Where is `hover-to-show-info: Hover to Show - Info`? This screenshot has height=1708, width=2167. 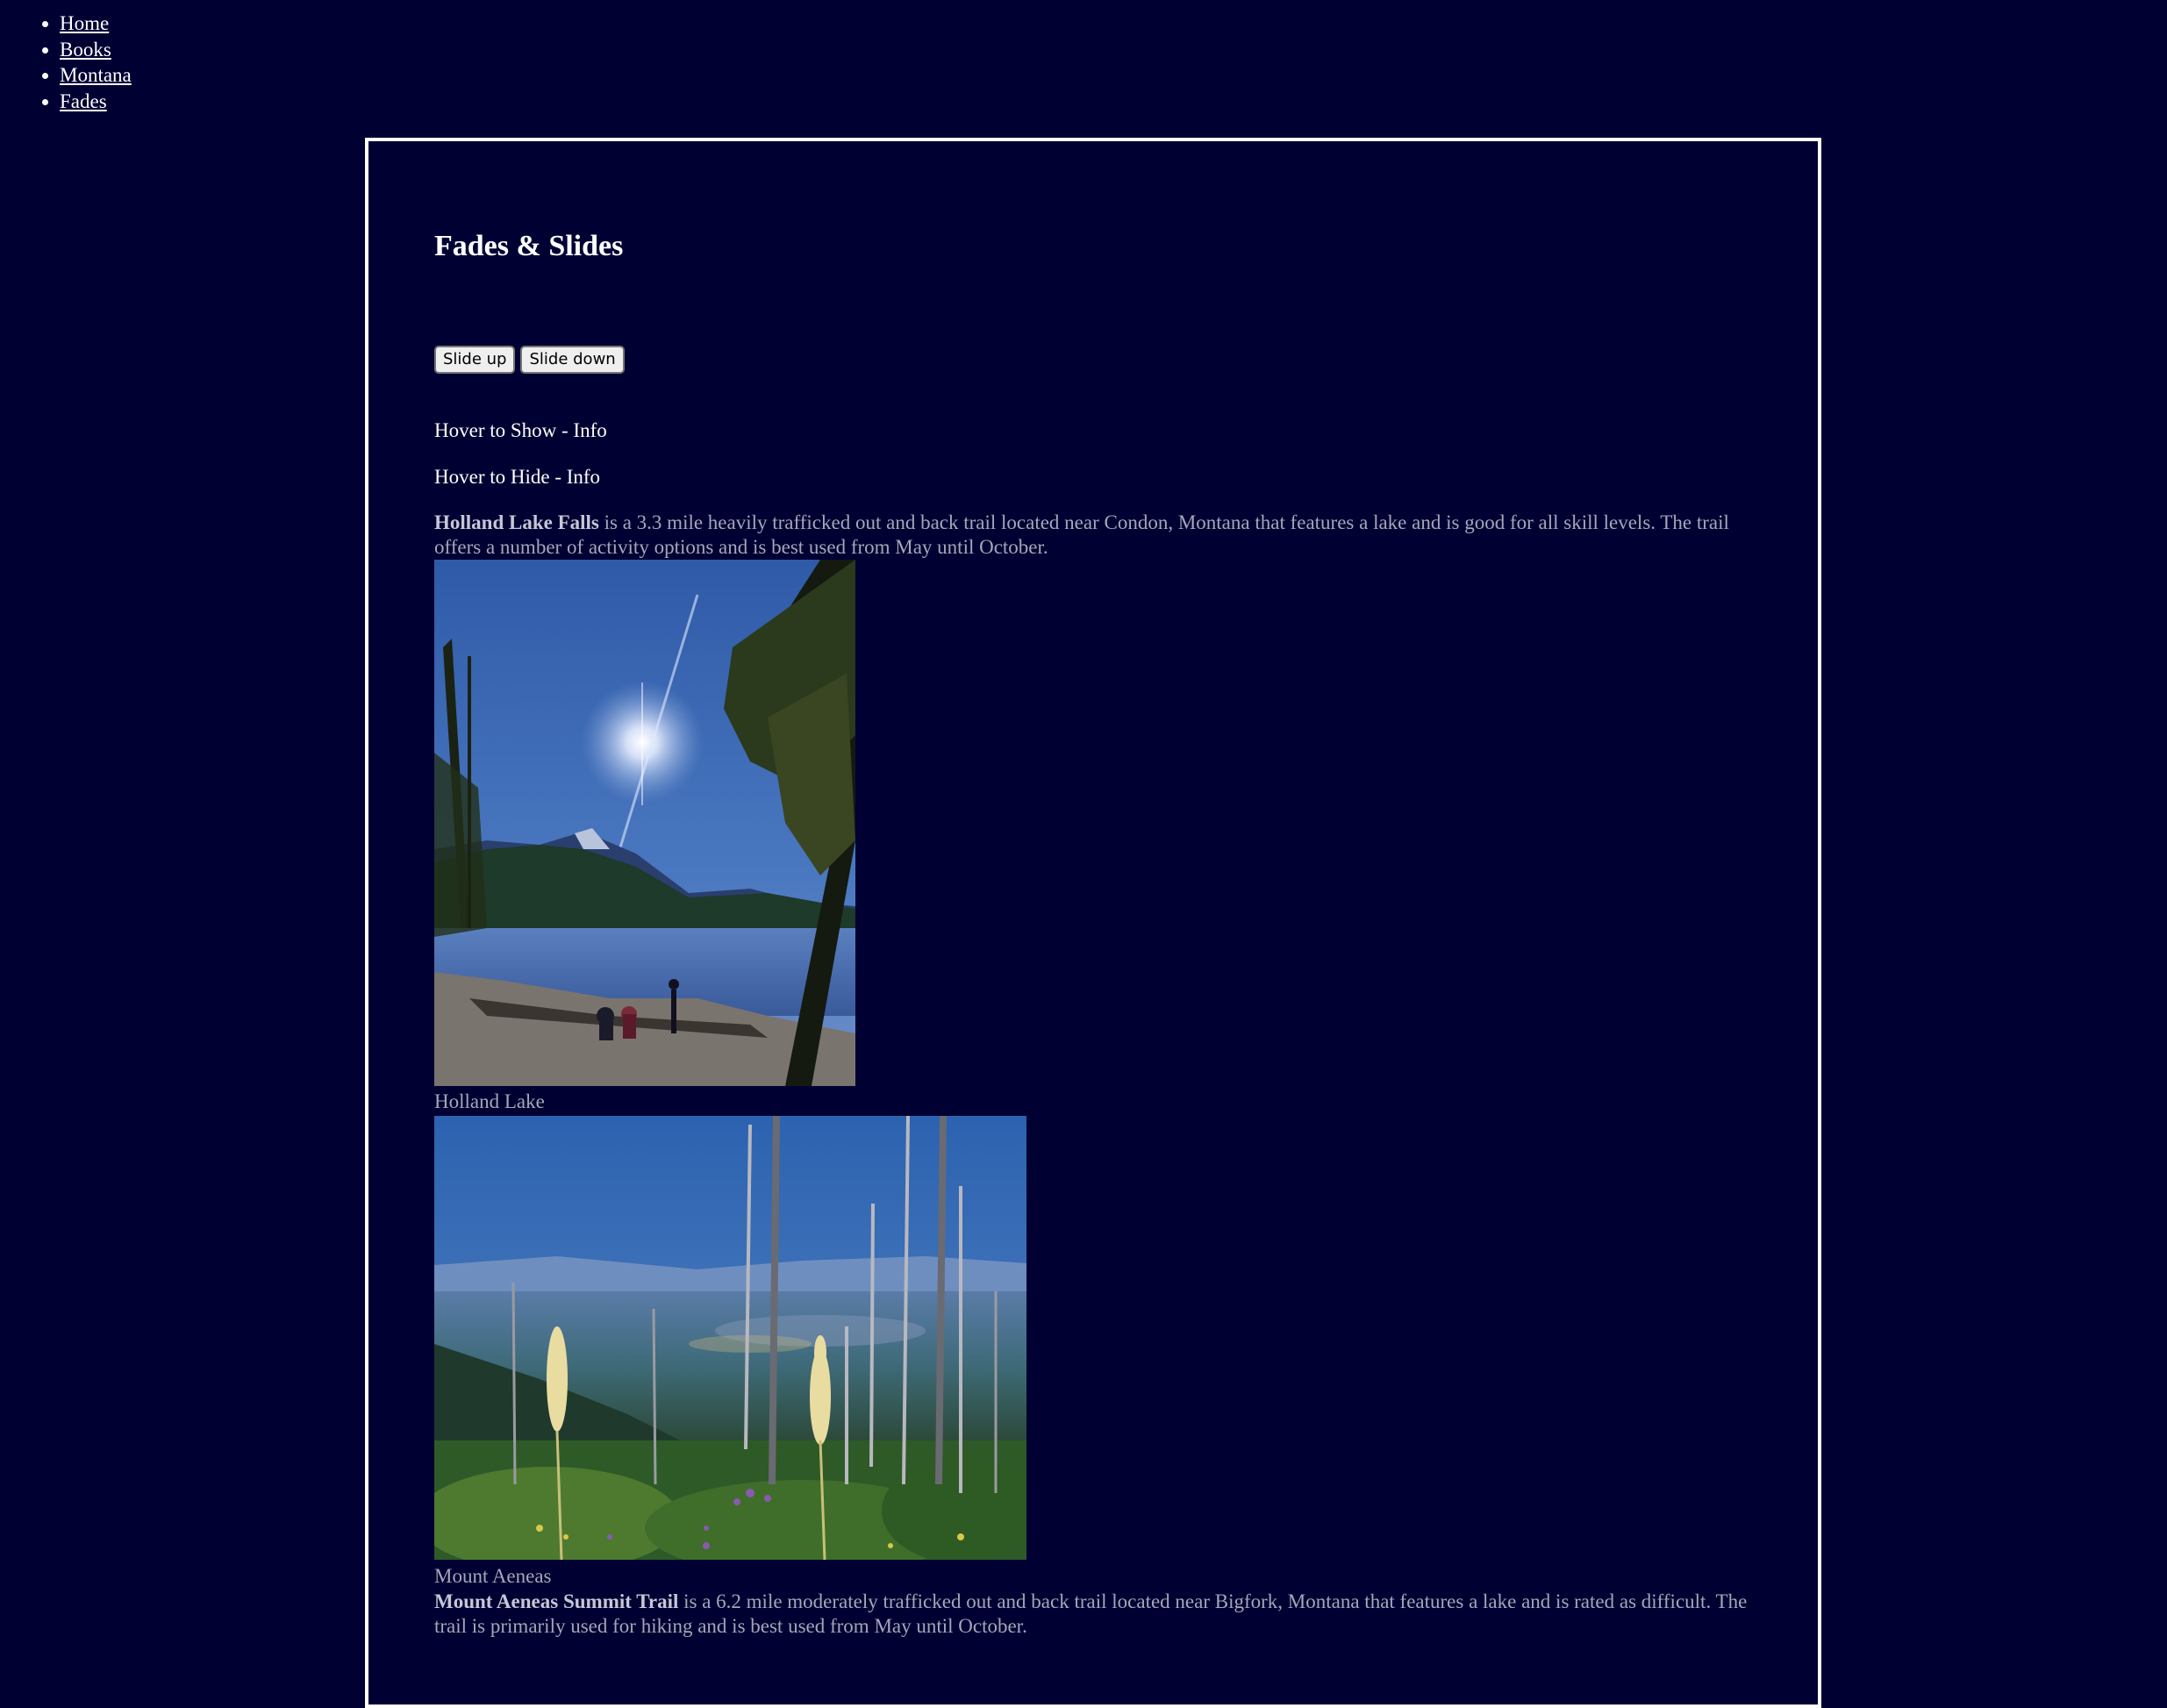 hover-to-show-info: Hover to Show - Info is located at coordinates (520, 431).